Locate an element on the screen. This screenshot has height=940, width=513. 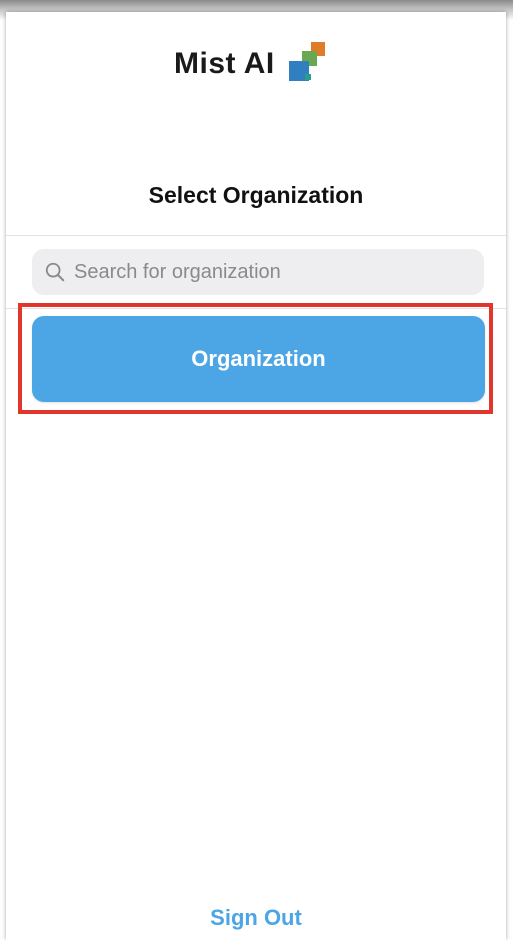
search-bar is located at coordinates (258, 272).